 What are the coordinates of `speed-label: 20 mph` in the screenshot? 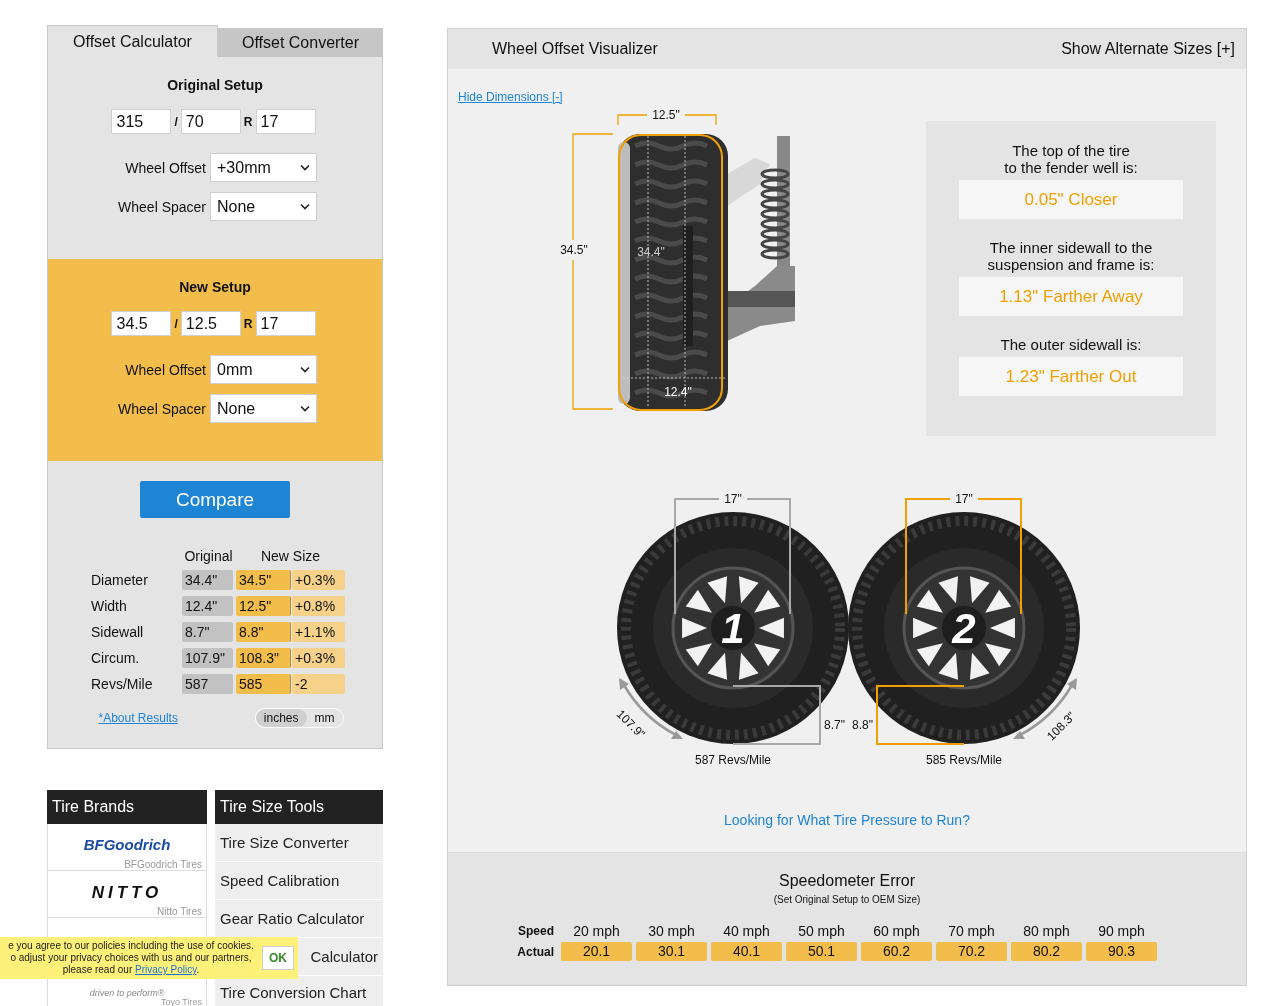 It's located at (596, 931).